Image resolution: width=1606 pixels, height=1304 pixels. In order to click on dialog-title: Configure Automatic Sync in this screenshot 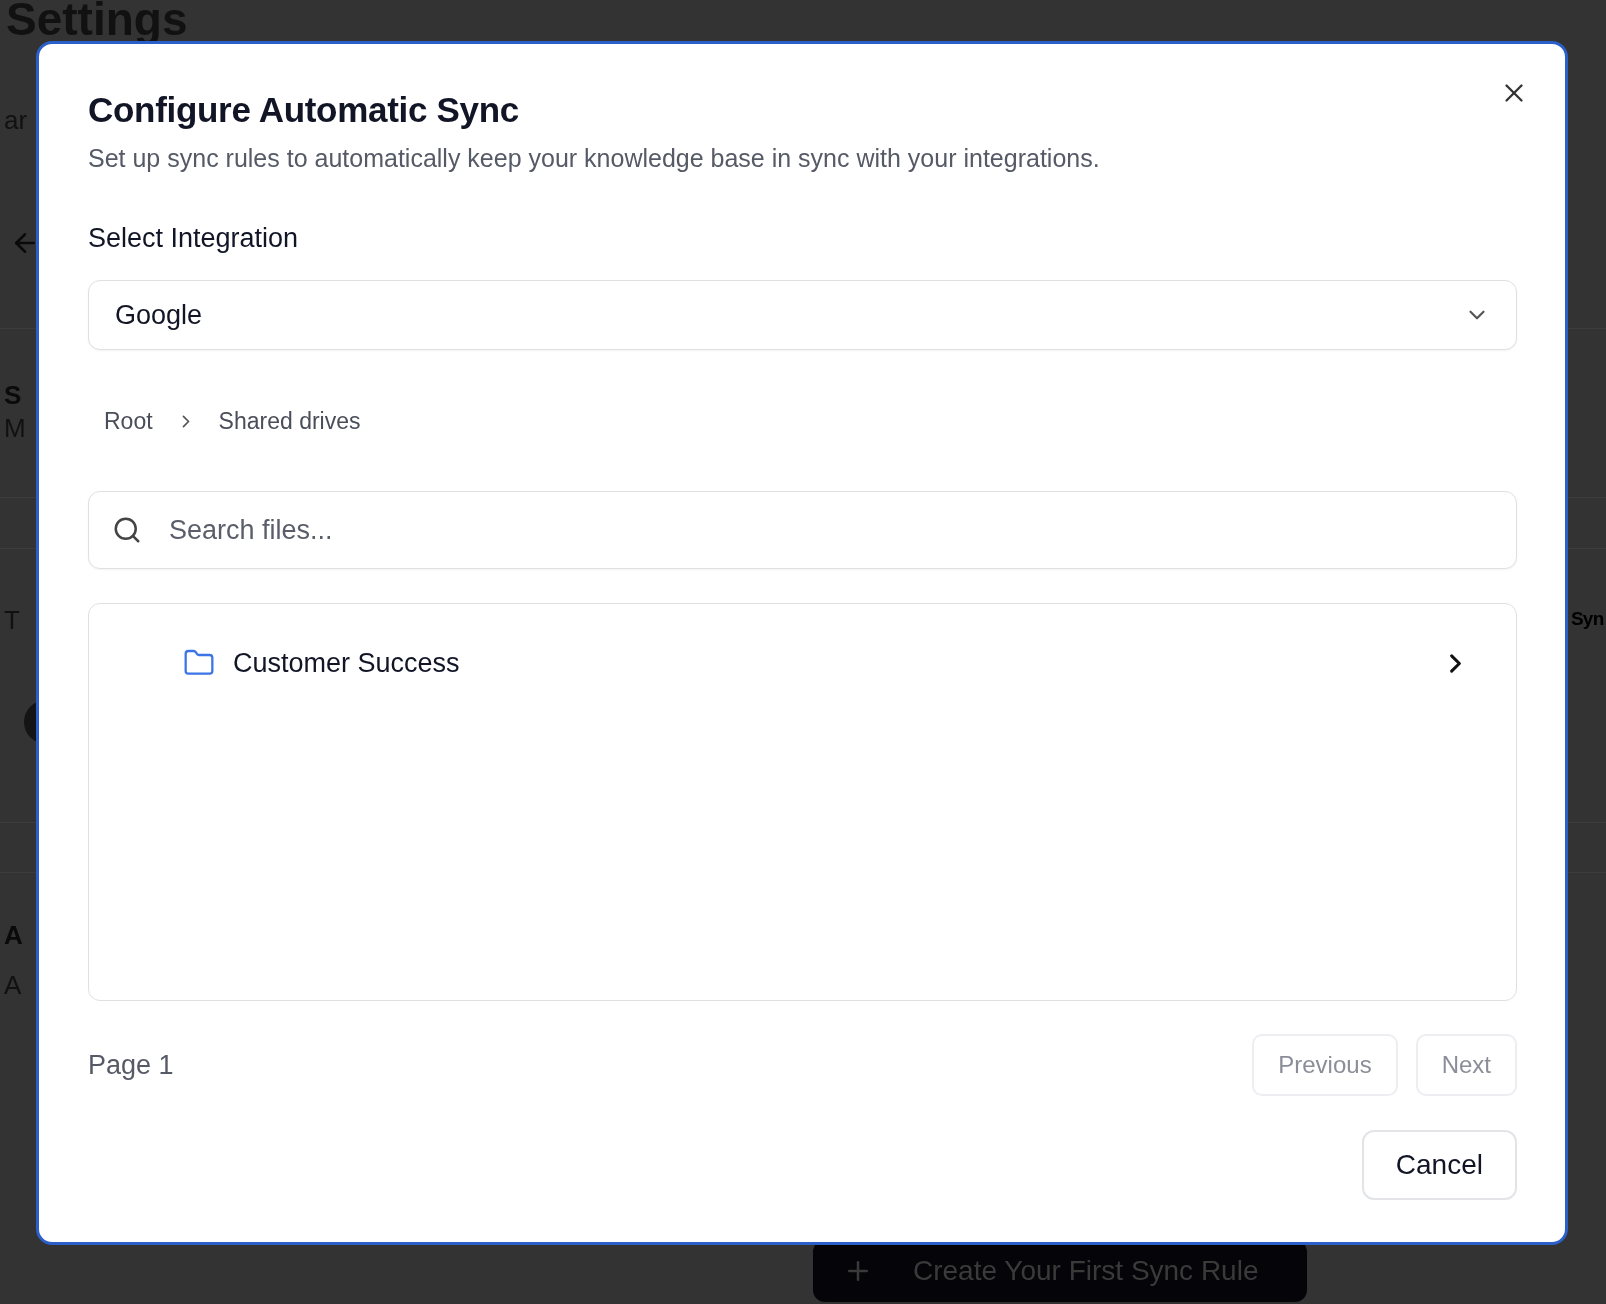, I will do `click(304, 110)`.